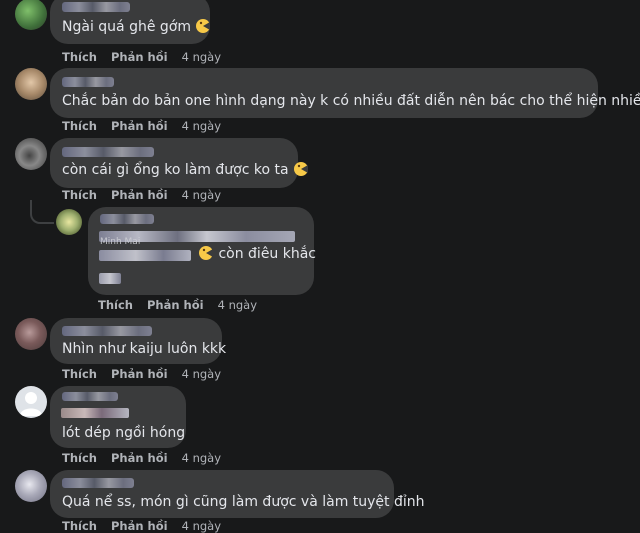 The width and height of the screenshot is (640, 533). I want to click on comment-text: Ngài quá ghê gớm, so click(126, 27).